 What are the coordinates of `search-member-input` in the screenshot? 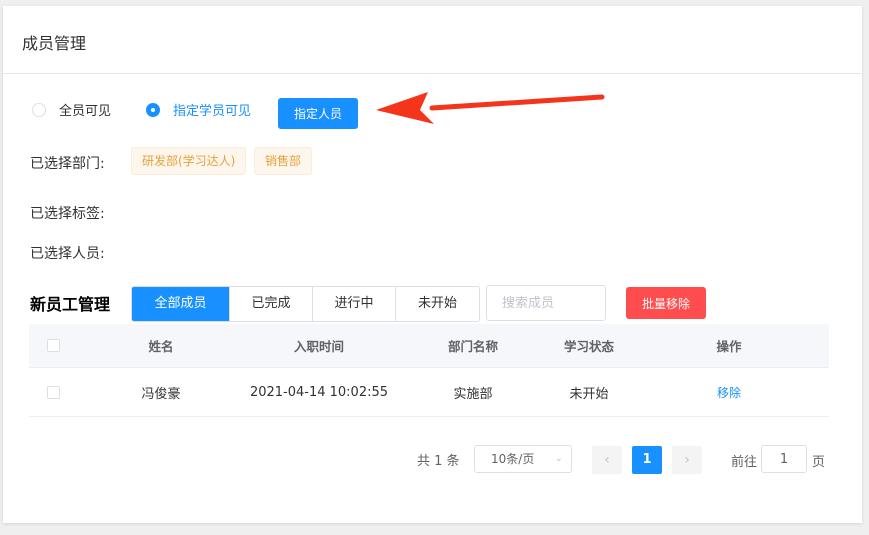 It's located at (546, 303).